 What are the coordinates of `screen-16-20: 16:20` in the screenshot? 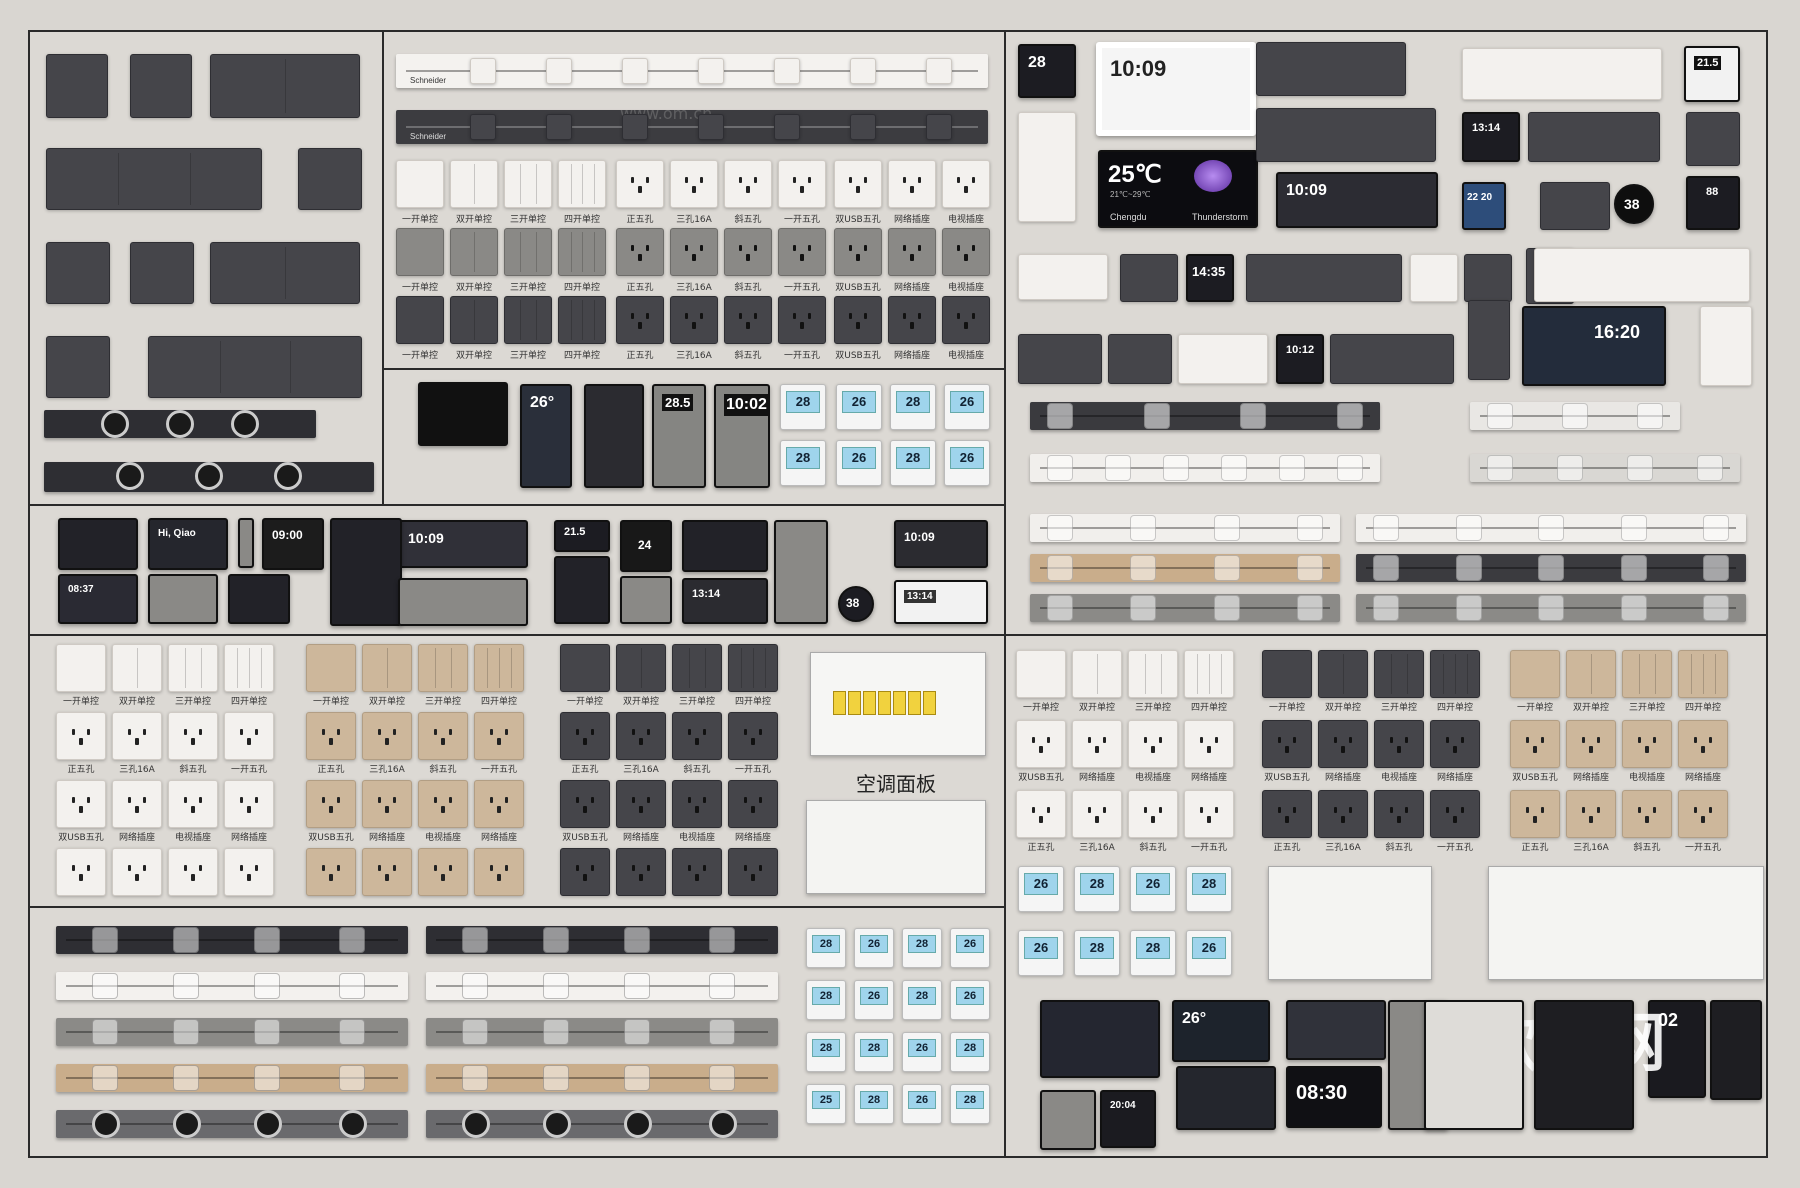 It's located at (1594, 346).